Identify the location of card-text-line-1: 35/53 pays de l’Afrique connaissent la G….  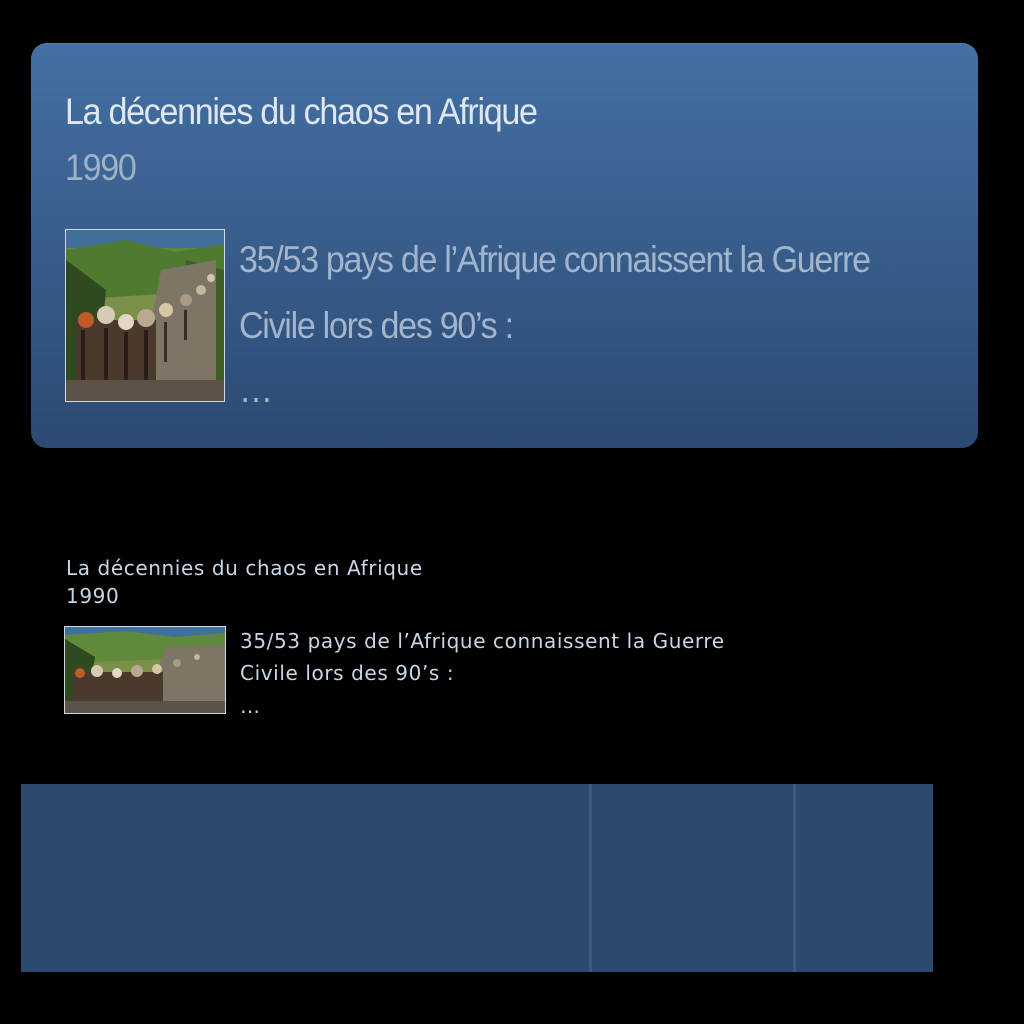
(555, 259).